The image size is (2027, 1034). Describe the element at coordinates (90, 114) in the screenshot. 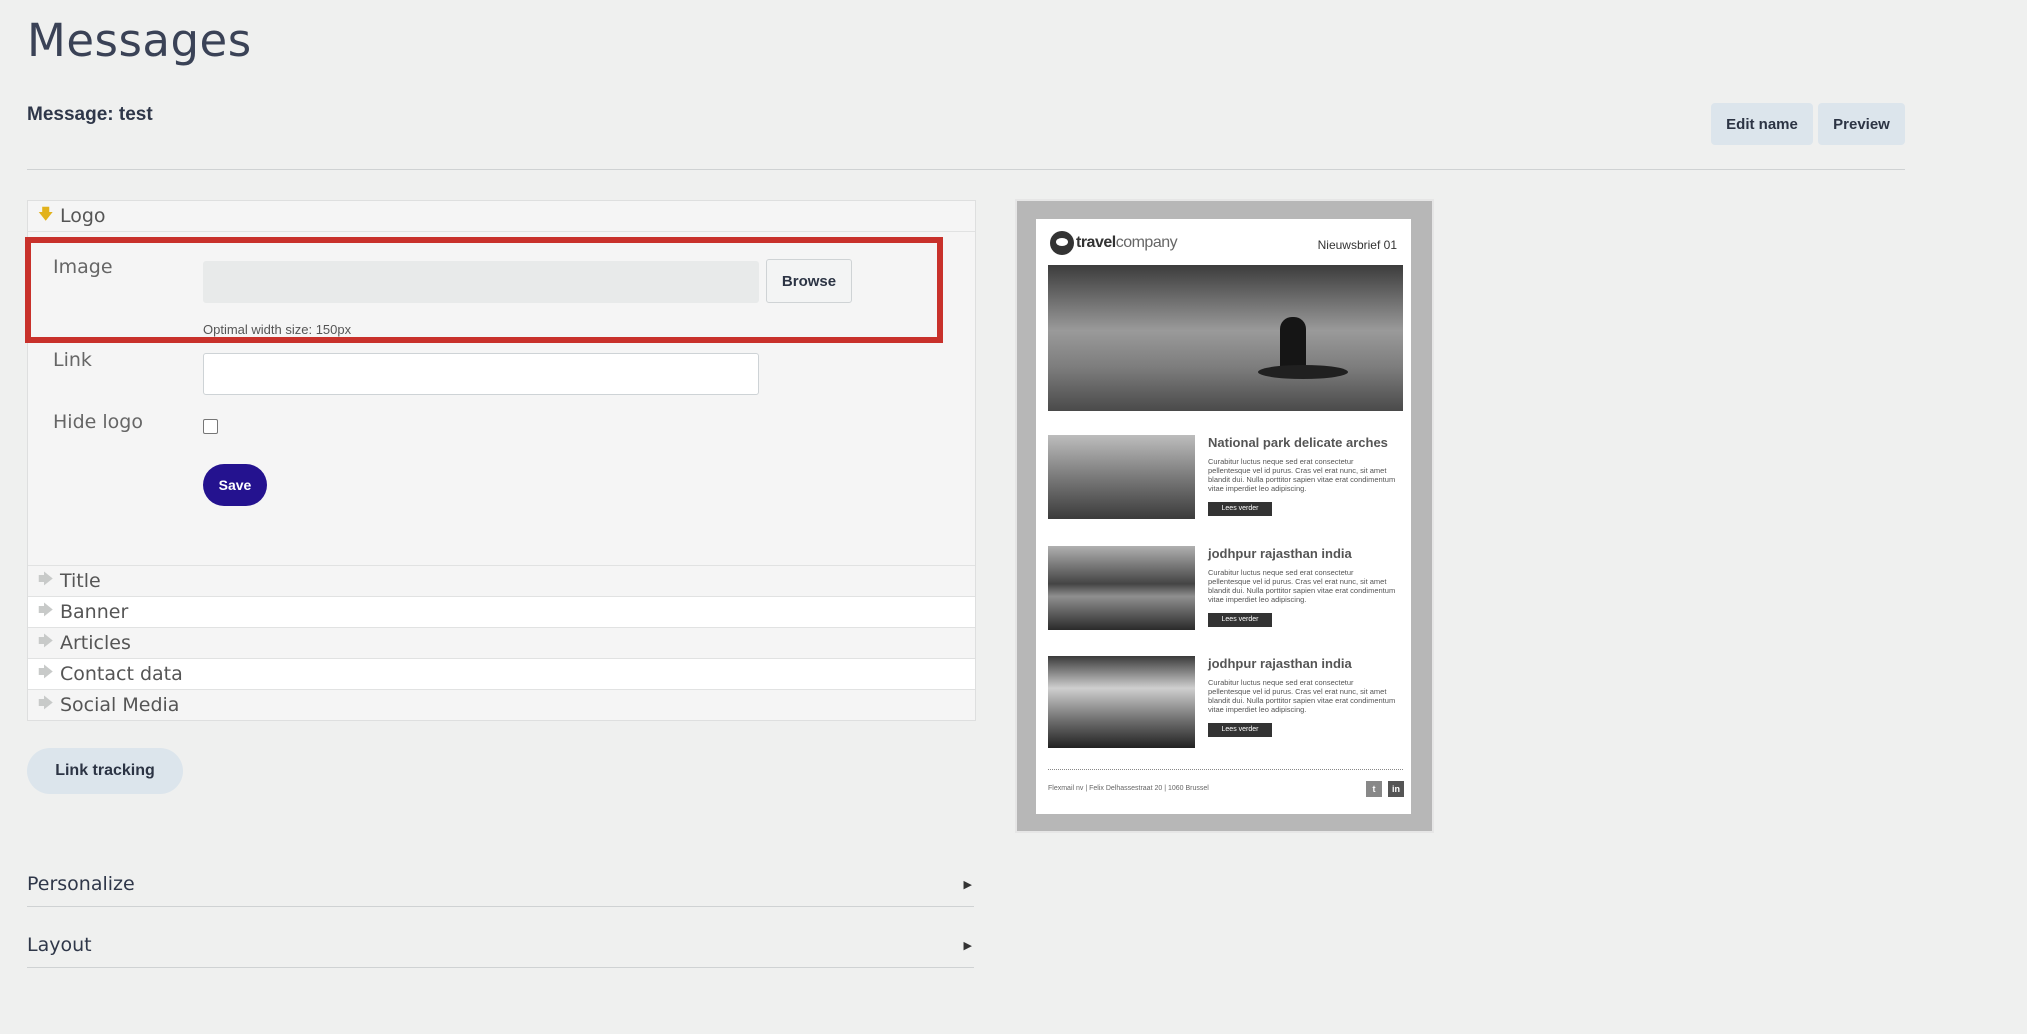

I see `message-name: Message: test` at that location.